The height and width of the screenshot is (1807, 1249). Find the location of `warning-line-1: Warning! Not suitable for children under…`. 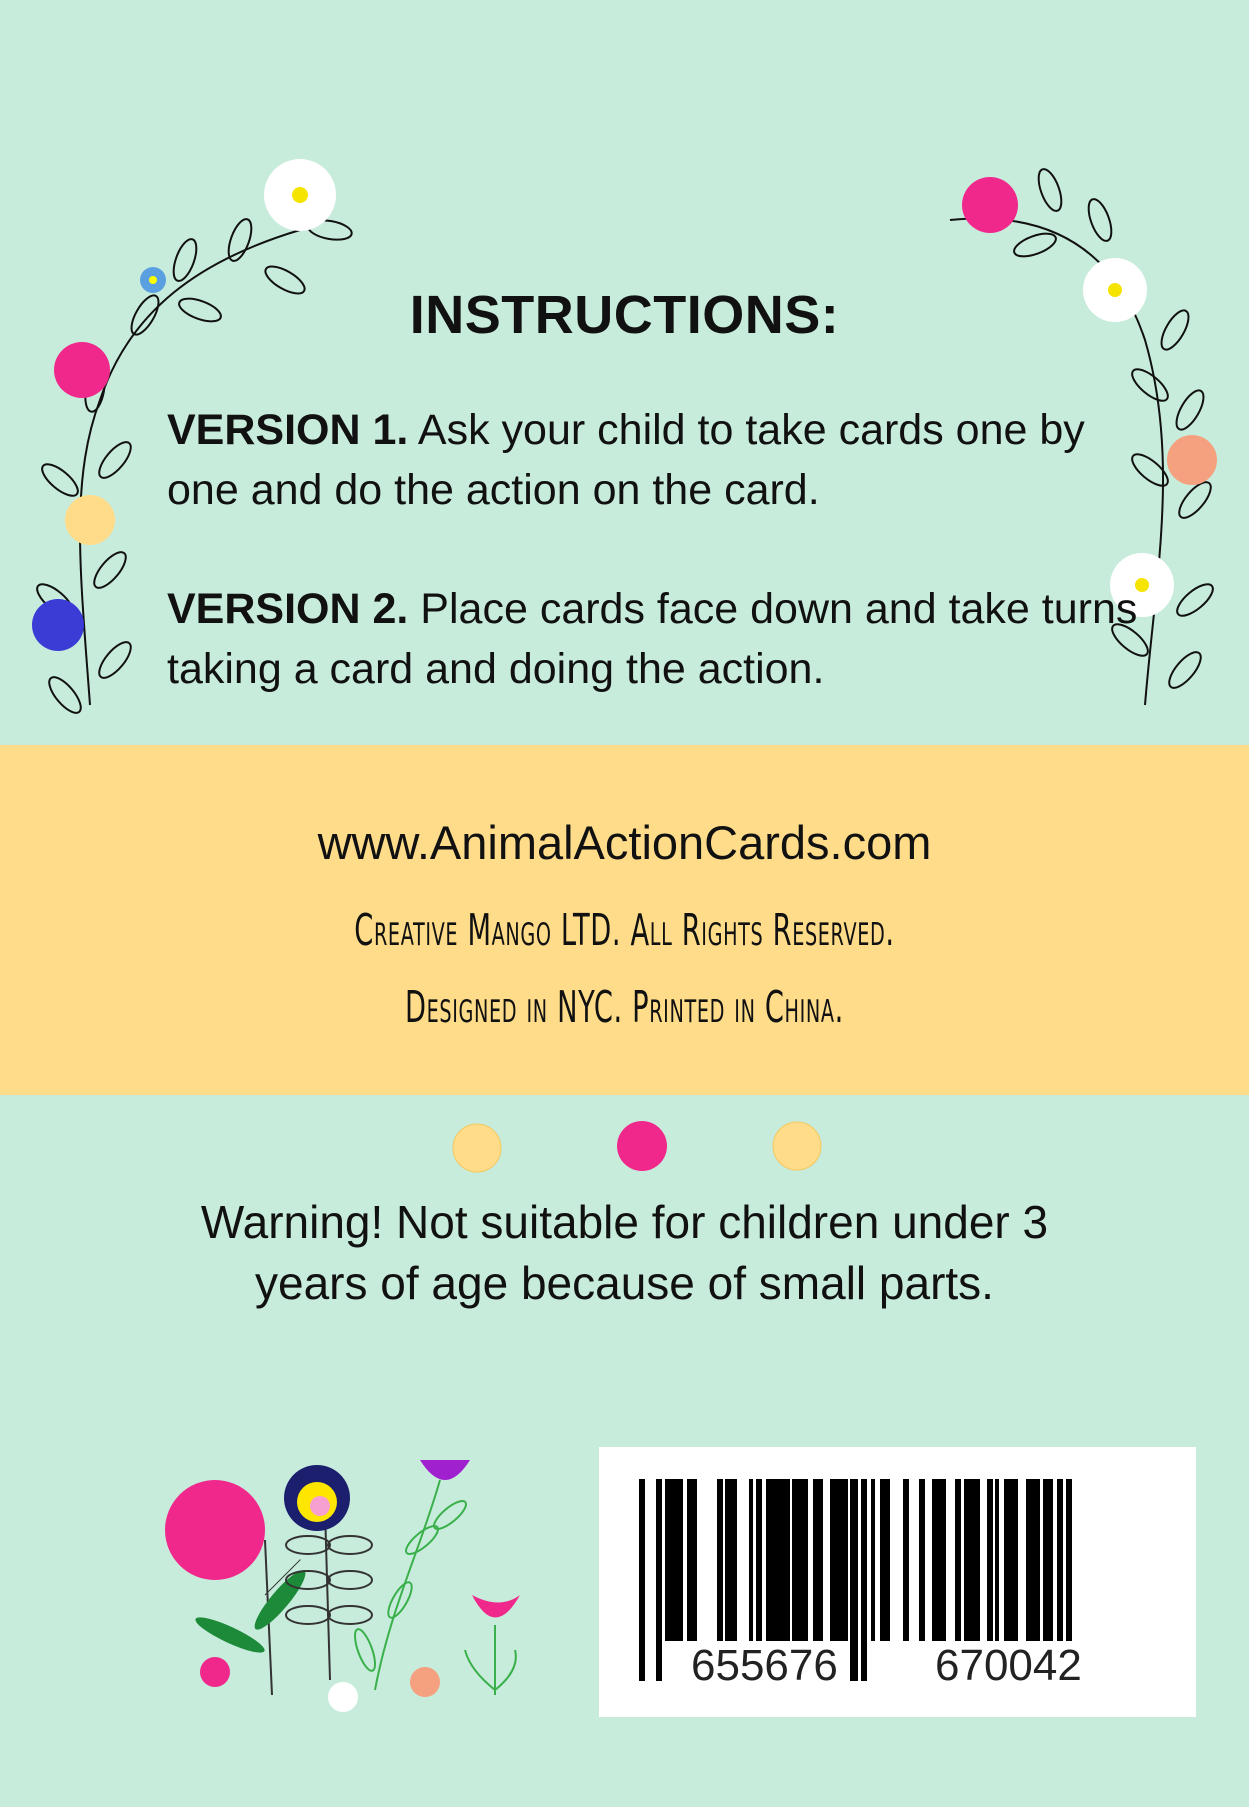

warning-line-1: Warning! Not suitable for children under… is located at coordinates (624, 1222).